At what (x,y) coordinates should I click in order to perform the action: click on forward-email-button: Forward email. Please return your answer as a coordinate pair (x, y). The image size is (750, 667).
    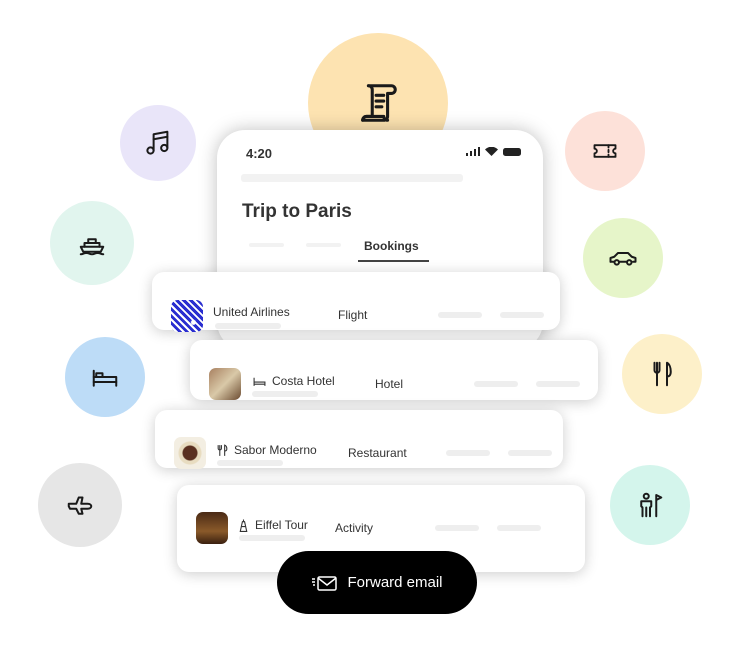
    Looking at the image, I should click on (377, 582).